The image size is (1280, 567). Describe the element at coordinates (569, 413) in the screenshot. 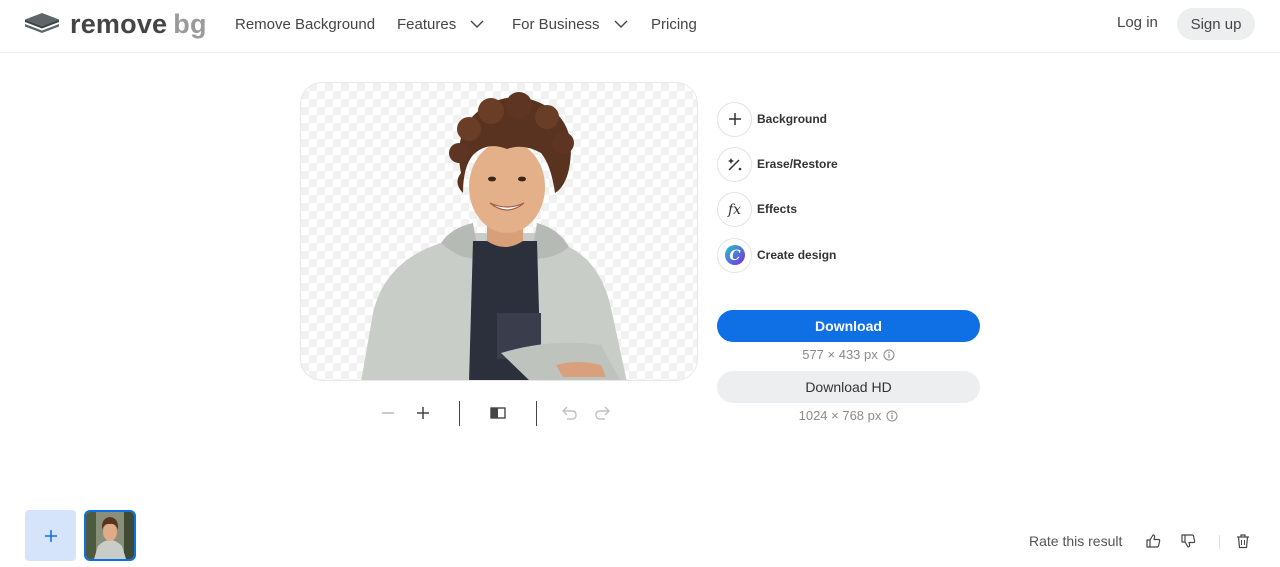

I see `undo-icon` at that location.